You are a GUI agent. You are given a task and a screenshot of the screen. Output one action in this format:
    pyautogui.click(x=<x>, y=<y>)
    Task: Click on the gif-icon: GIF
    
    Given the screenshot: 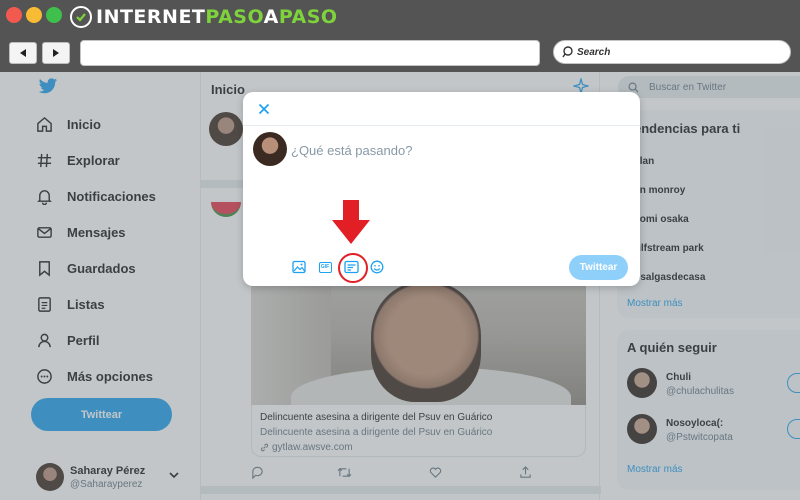 What is the action you would take?
    pyautogui.click(x=325, y=267)
    